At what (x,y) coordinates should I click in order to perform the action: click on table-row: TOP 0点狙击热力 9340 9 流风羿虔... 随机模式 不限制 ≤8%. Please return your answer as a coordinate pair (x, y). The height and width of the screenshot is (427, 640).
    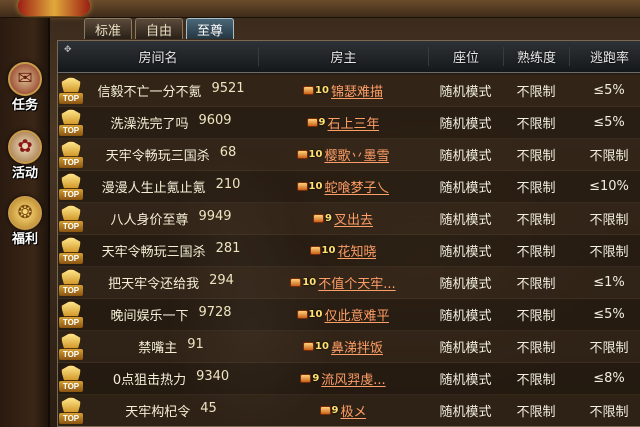
    Looking at the image, I should click on (349, 379).